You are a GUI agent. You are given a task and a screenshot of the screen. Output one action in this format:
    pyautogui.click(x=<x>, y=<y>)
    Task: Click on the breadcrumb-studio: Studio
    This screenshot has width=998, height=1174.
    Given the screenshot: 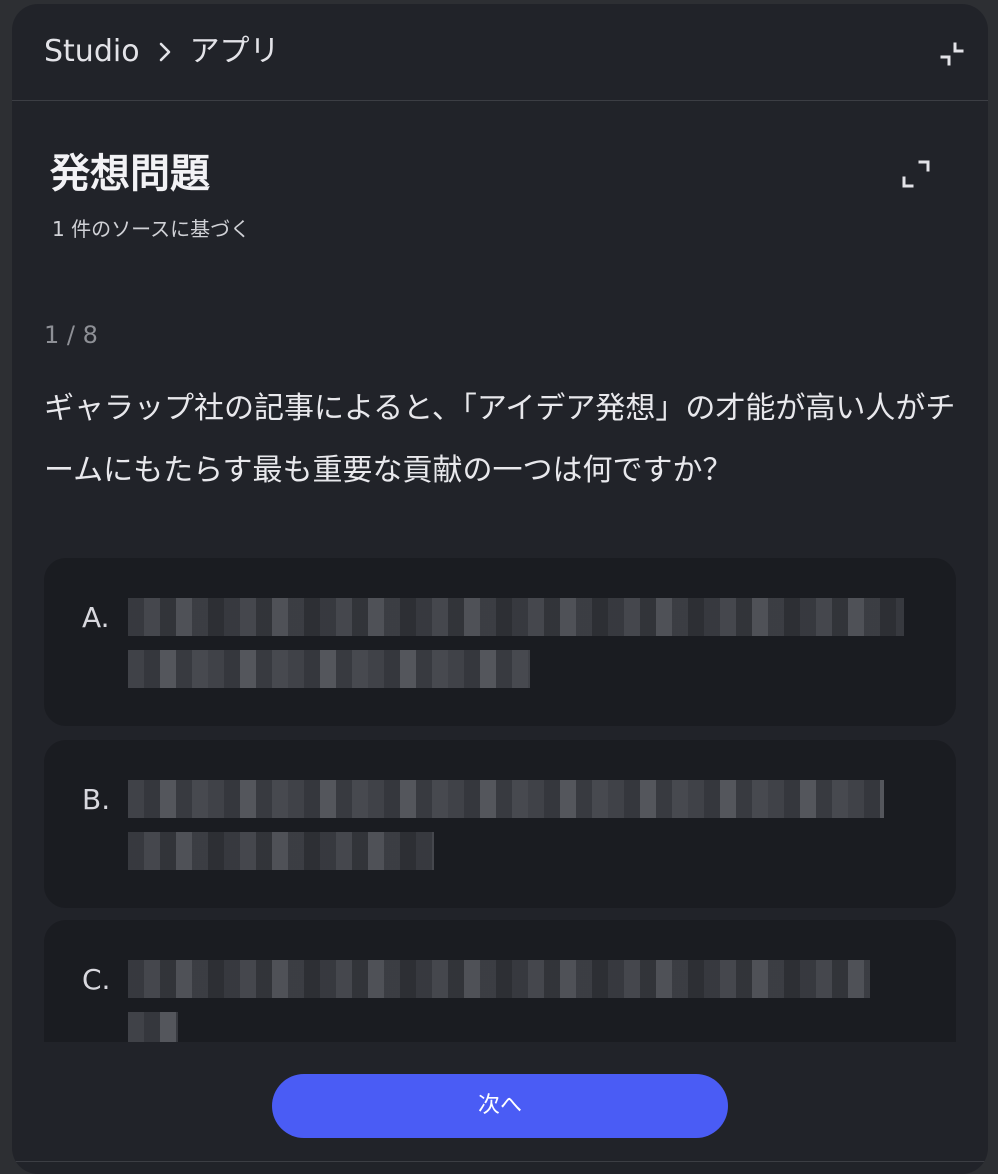 What is the action you would take?
    pyautogui.click(x=92, y=52)
    